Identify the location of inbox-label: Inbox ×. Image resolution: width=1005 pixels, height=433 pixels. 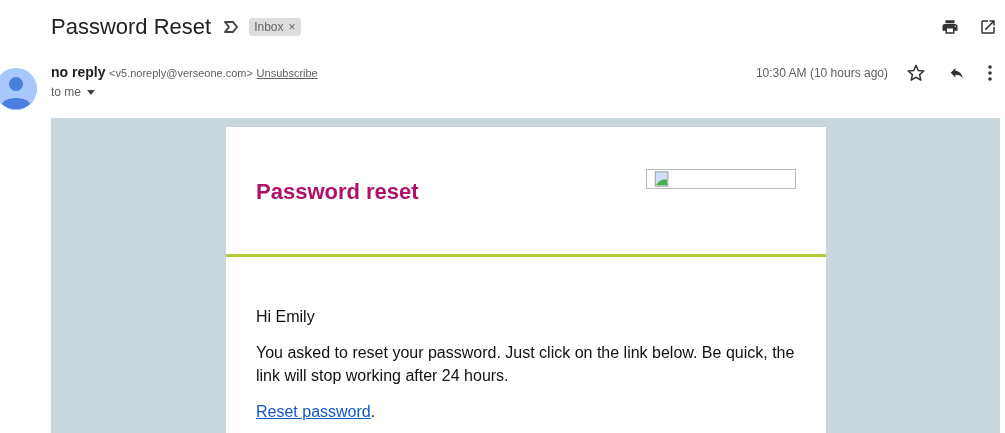
(275, 27).